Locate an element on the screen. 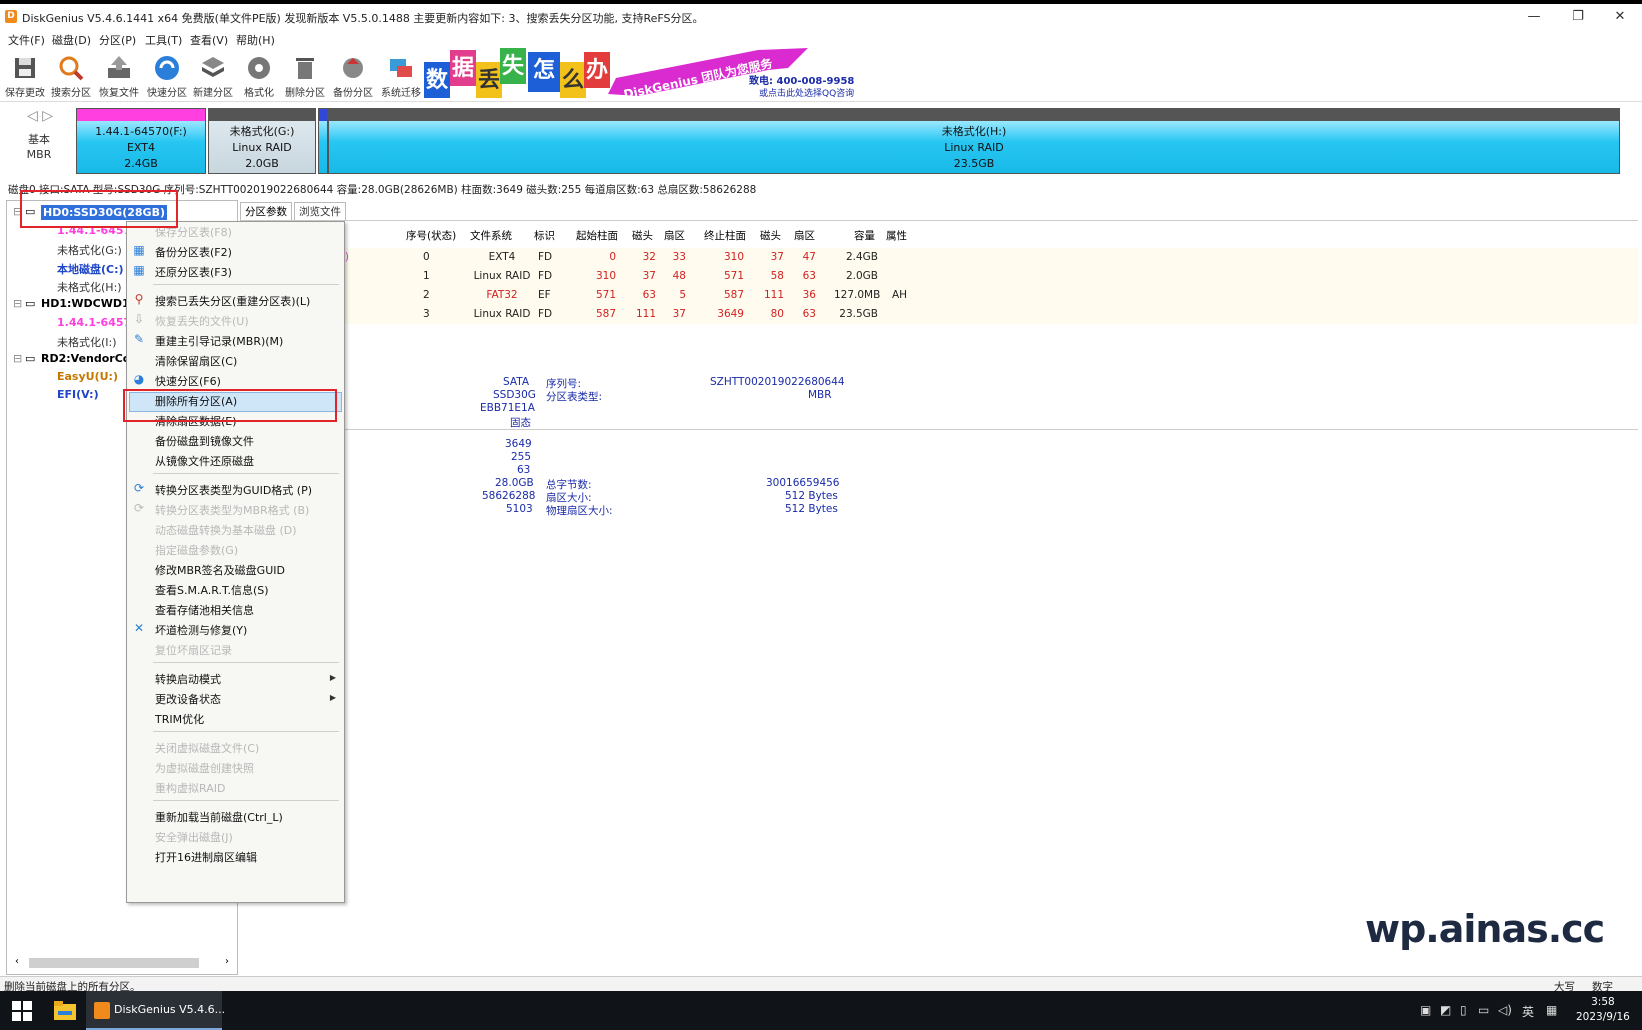  scrollbar-thumb is located at coordinates (114, 963).